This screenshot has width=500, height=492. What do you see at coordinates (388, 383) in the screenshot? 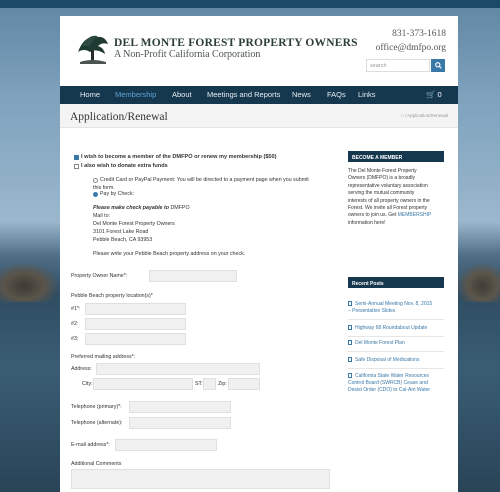
I see `recent-post-title-cont: Control Board (SWRCB) Cease and` at bounding box center [388, 383].